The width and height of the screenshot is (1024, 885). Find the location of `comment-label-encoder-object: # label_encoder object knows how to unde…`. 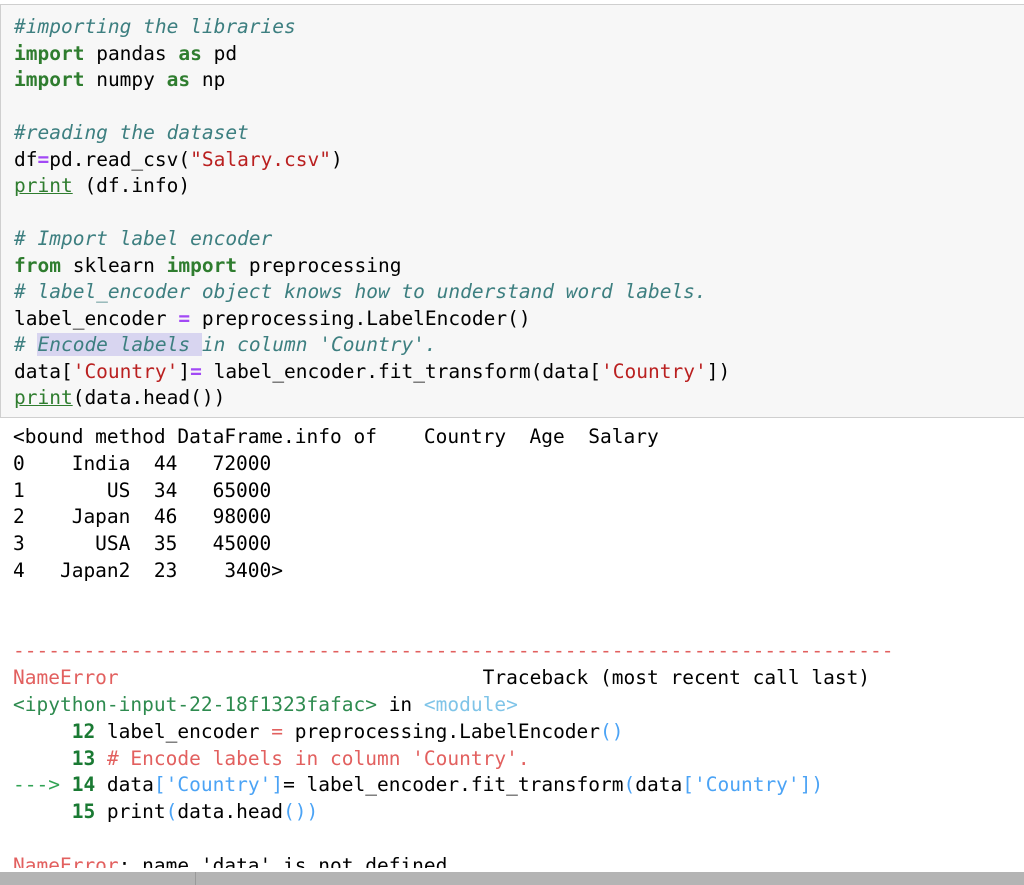

comment-label-encoder-object: # label_encoder object knows how to unde… is located at coordinates (360, 291).